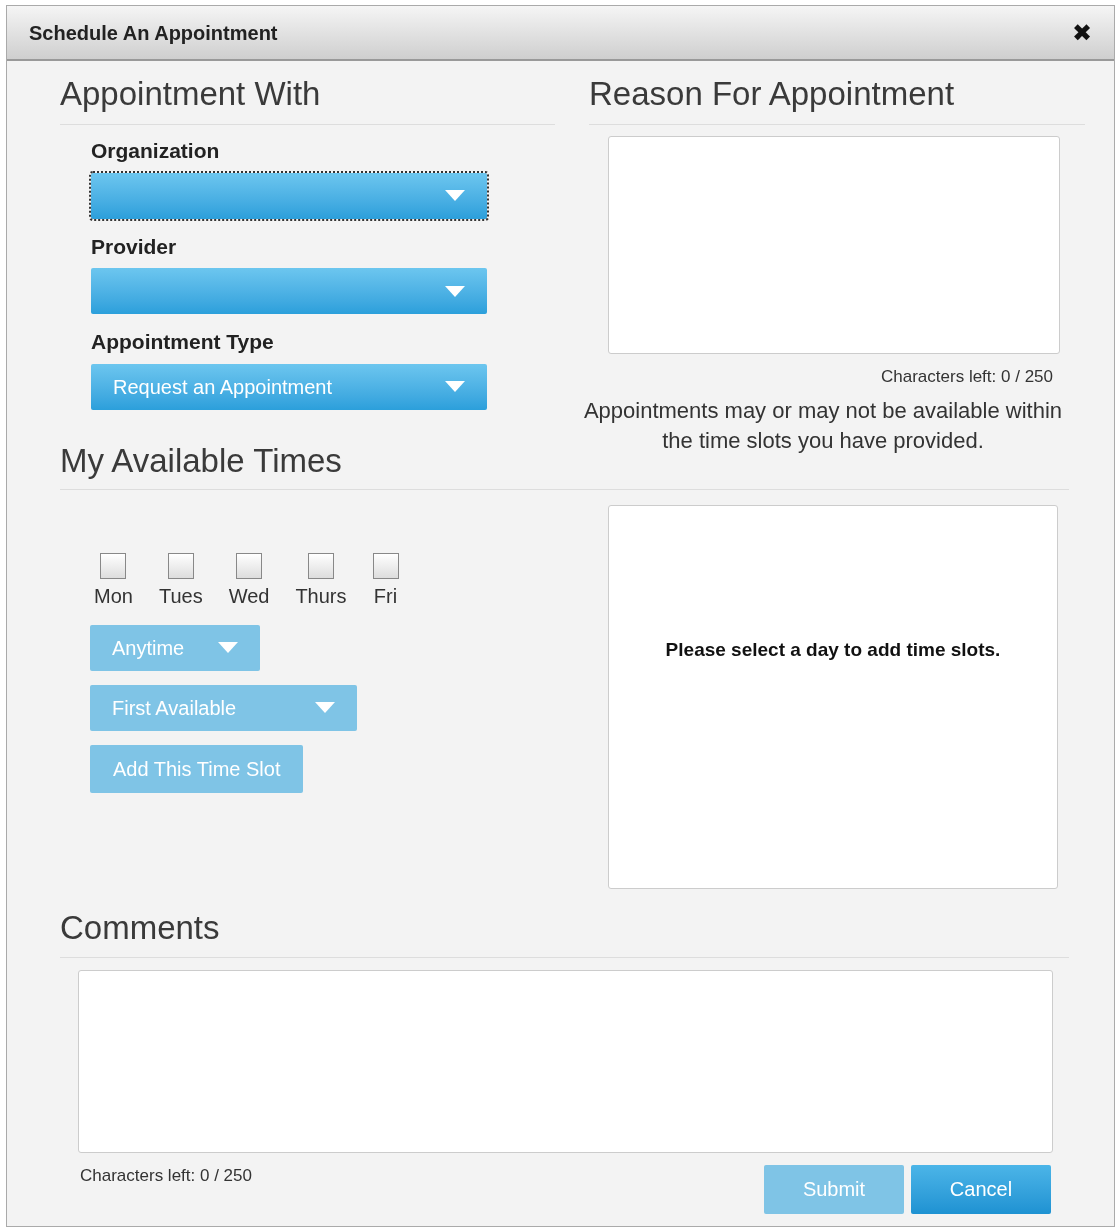  Describe the element at coordinates (772, 93) in the screenshot. I see `section-heading: Reason For Appointment` at that location.